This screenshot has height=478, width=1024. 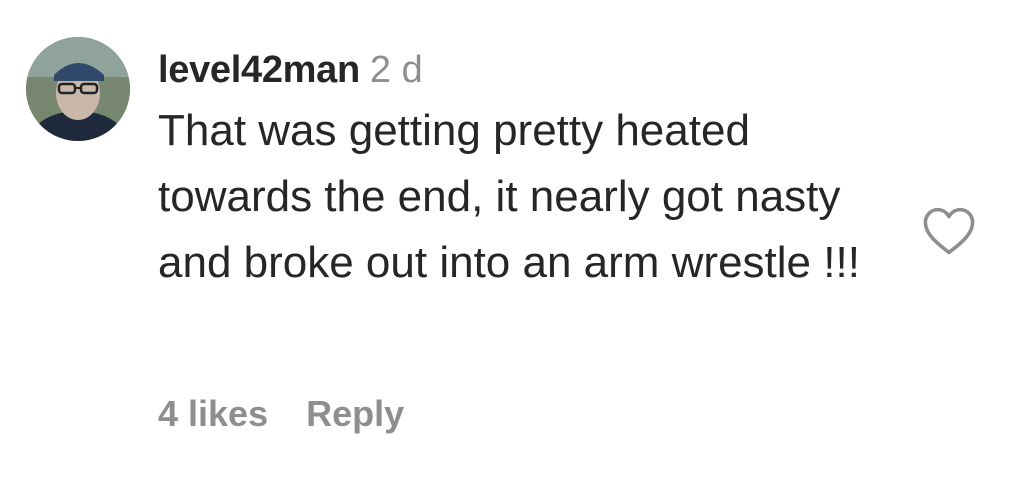 What do you see at coordinates (355, 413) in the screenshot?
I see `reply-button: Reply` at bounding box center [355, 413].